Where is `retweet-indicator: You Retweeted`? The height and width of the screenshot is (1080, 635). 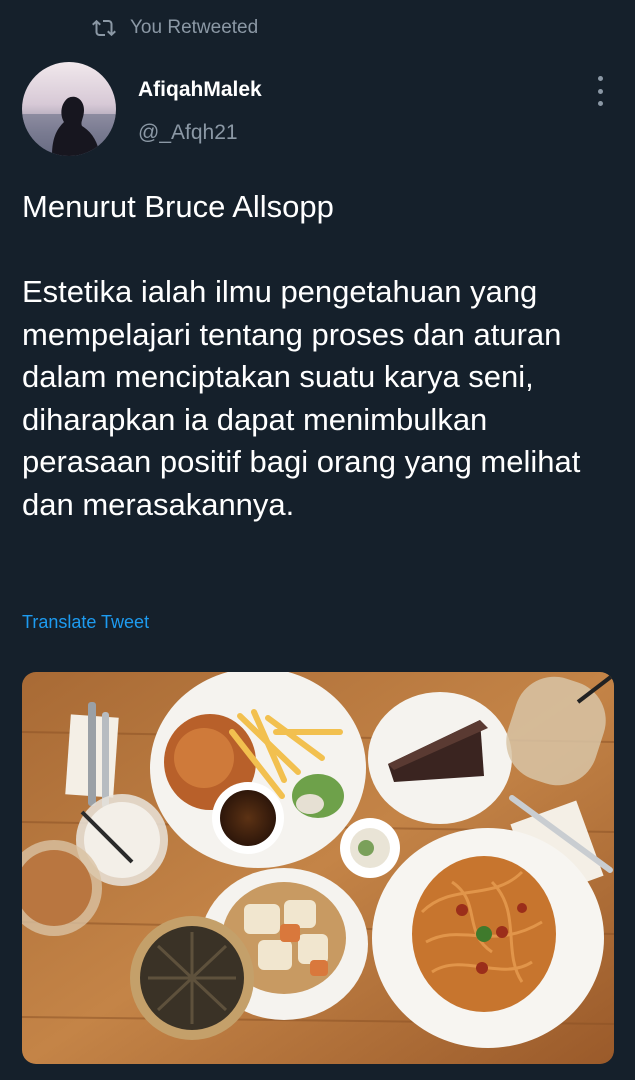 retweet-indicator: You Retweeted is located at coordinates (175, 28).